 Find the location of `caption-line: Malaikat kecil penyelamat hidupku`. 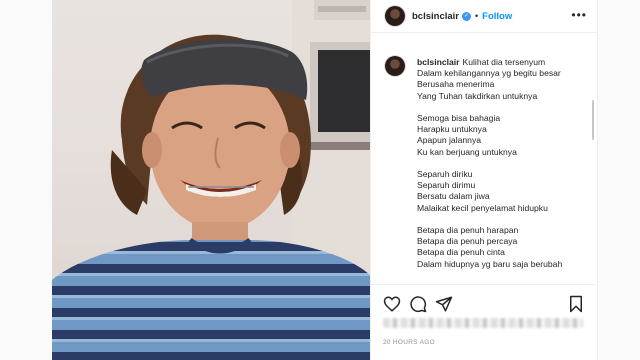

caption-line: Malaikat kecil penyelamat hidupku is located at coordinates (482, 207).